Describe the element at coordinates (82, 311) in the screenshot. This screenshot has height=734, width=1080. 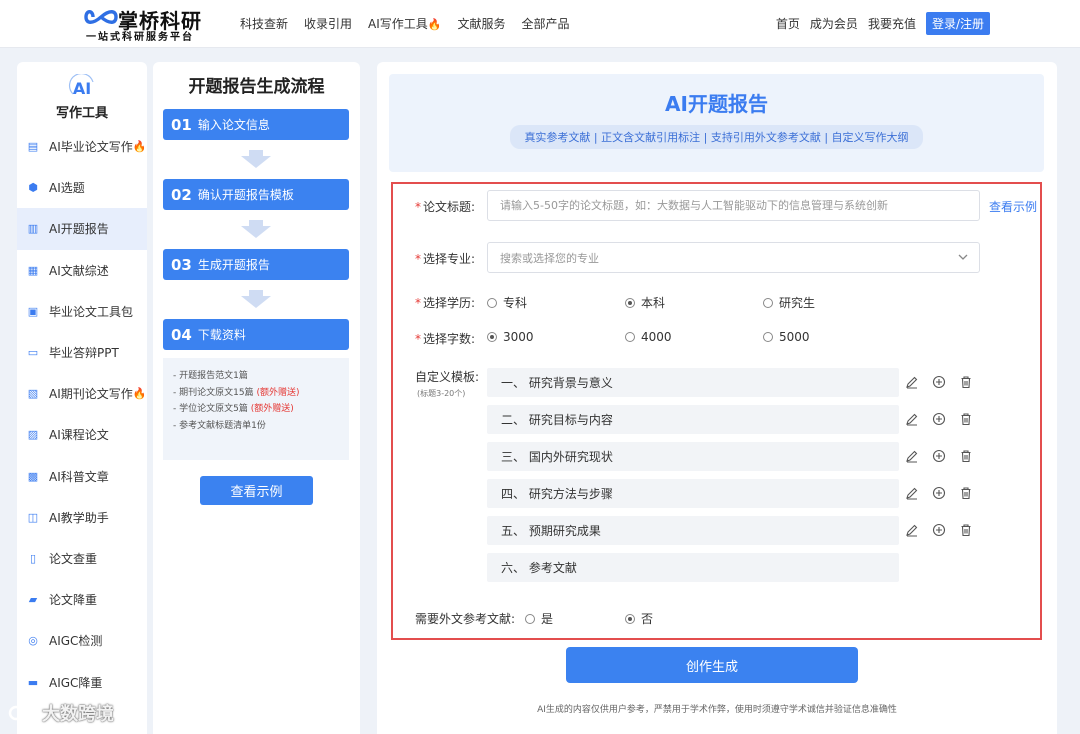
I see `sidebar-item: ▣ 毕业论文工具包` at that location.